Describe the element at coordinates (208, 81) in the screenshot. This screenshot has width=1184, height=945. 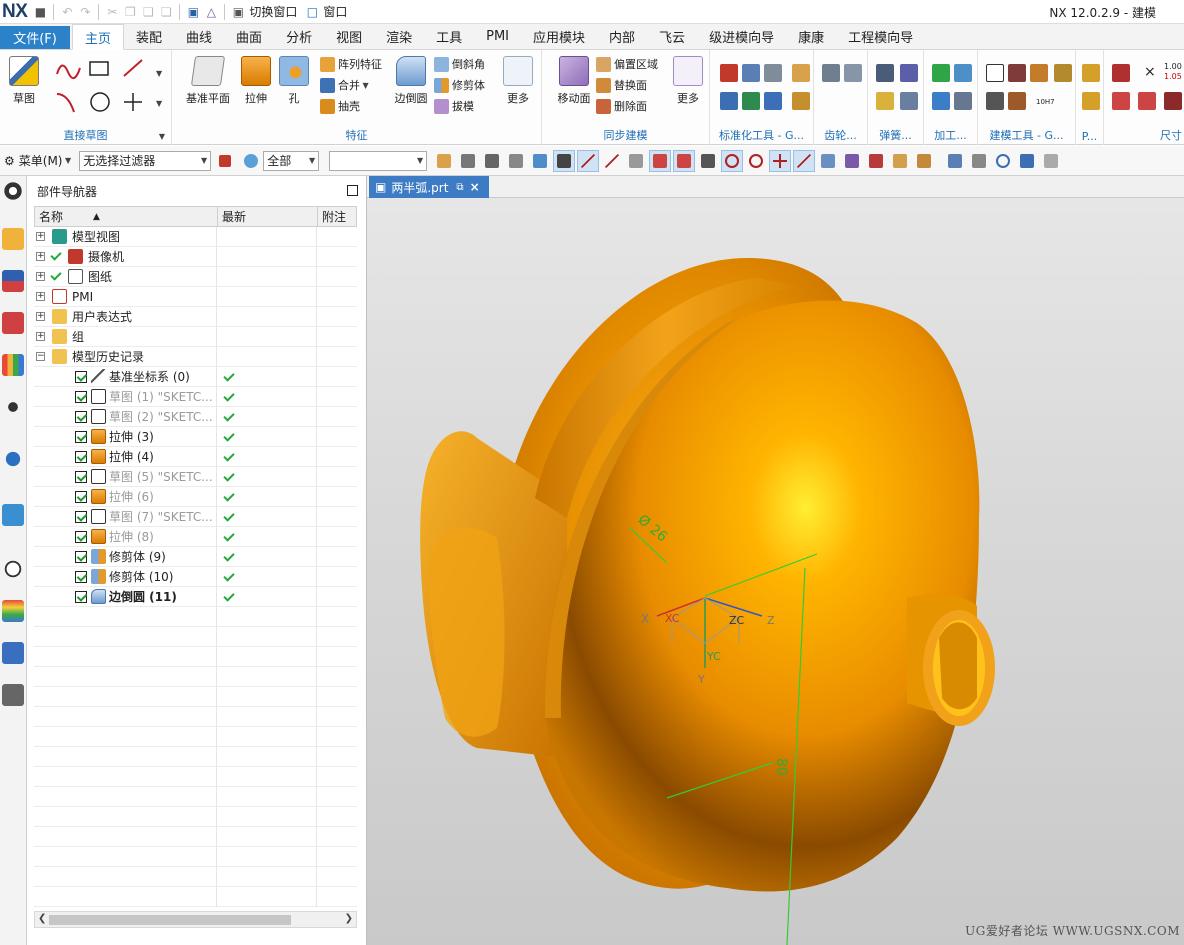
I see `datum-plane-button: 基准平面` at that location.